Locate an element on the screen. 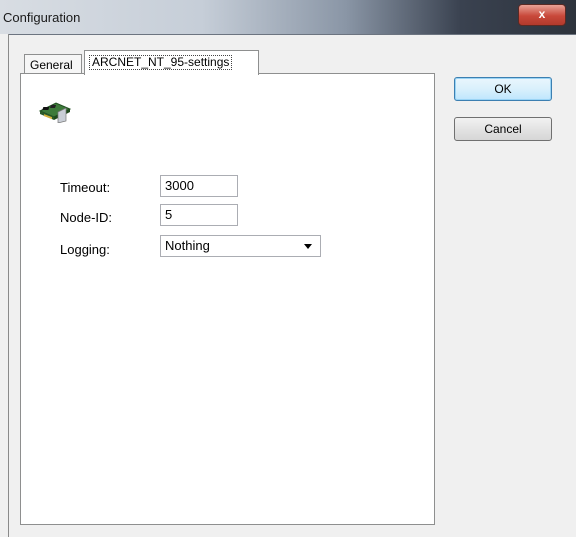  close-button: x is located at coordinates (542, 15).